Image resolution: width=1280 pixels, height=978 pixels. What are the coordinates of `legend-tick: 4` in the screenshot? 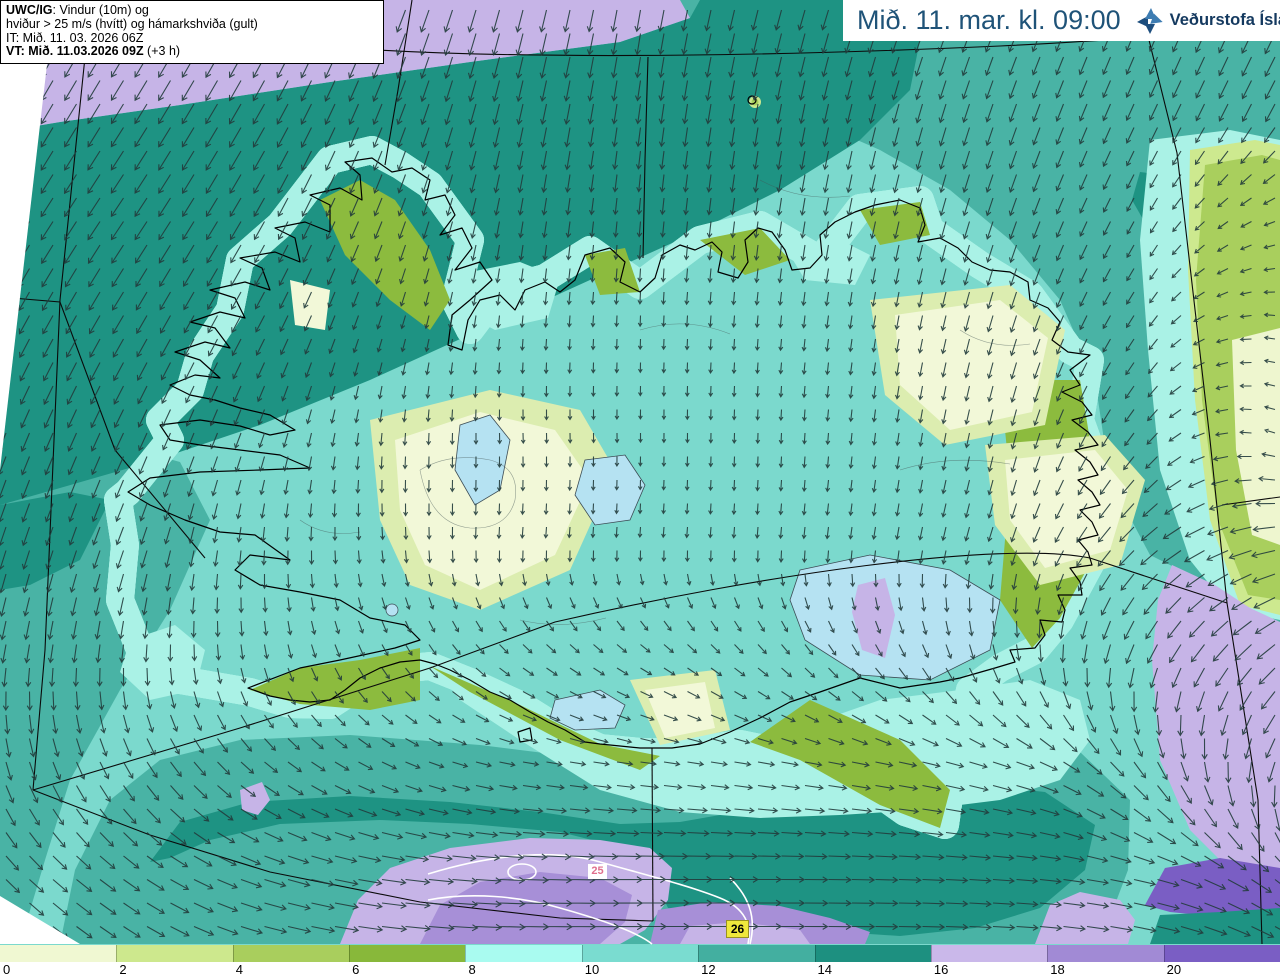 It's located at (239, 969).